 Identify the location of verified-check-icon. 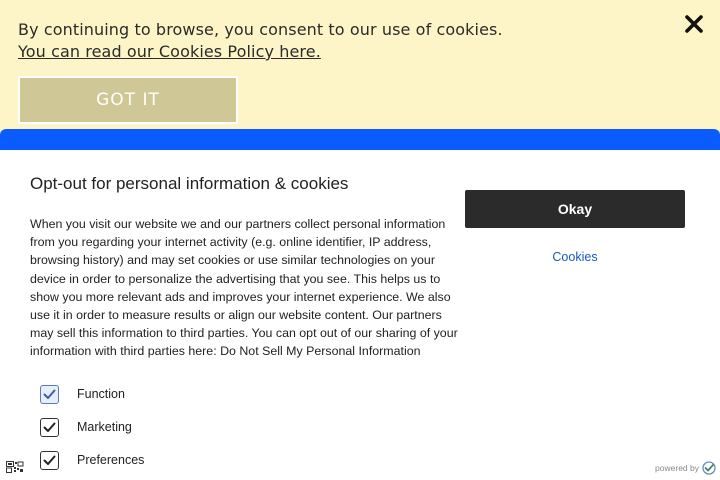
(709, 468).